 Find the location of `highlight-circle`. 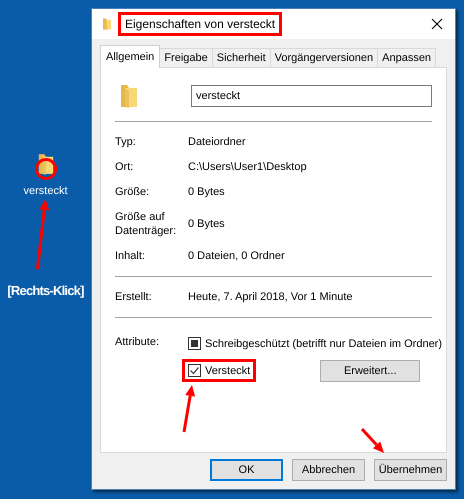

highlight-circle is located at coordinates (45, 169).